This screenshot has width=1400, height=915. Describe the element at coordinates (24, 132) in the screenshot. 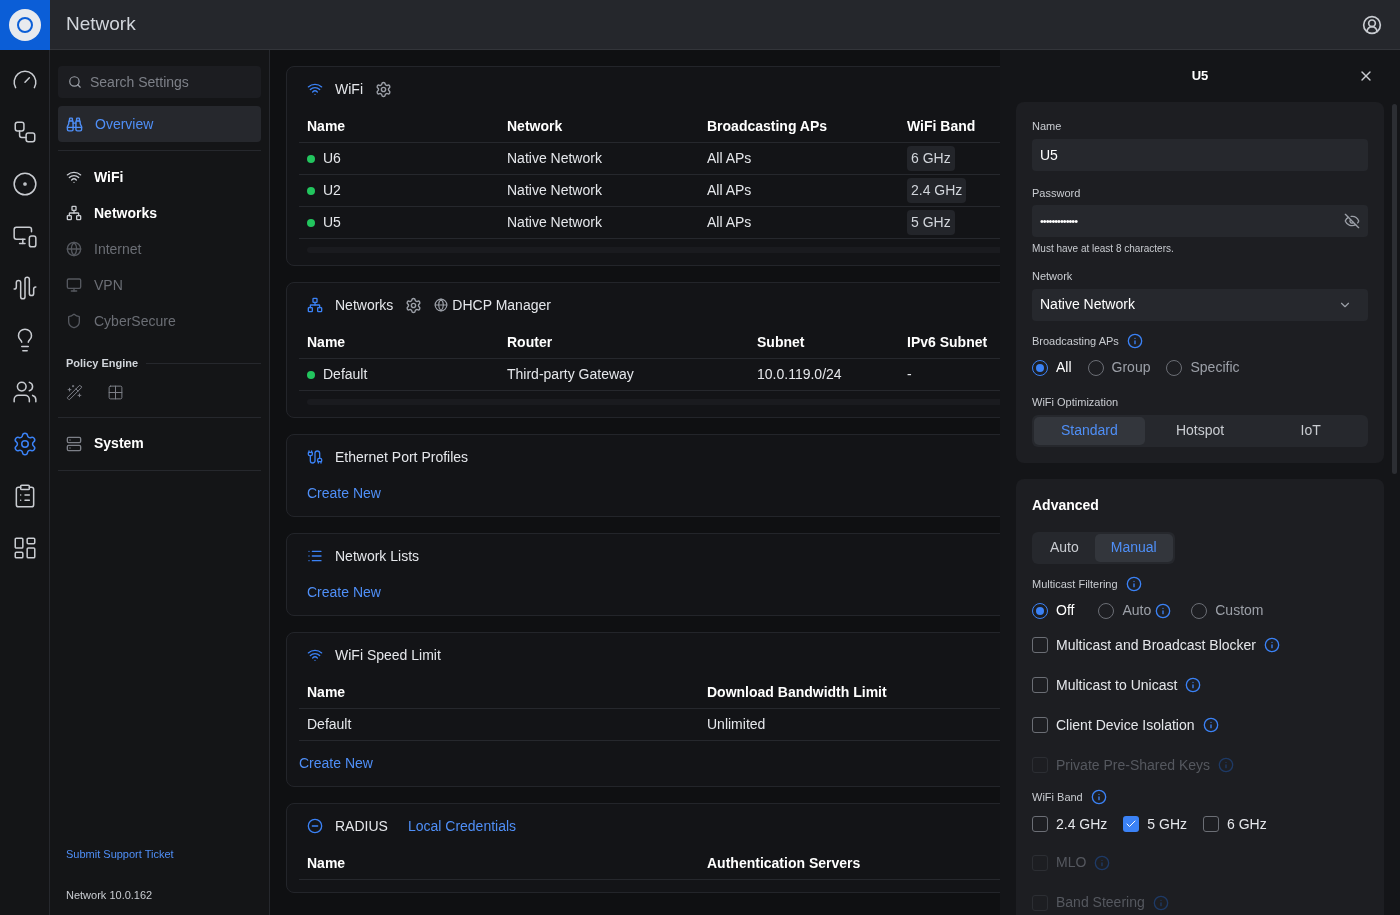

I see `topology-icon` at that location.